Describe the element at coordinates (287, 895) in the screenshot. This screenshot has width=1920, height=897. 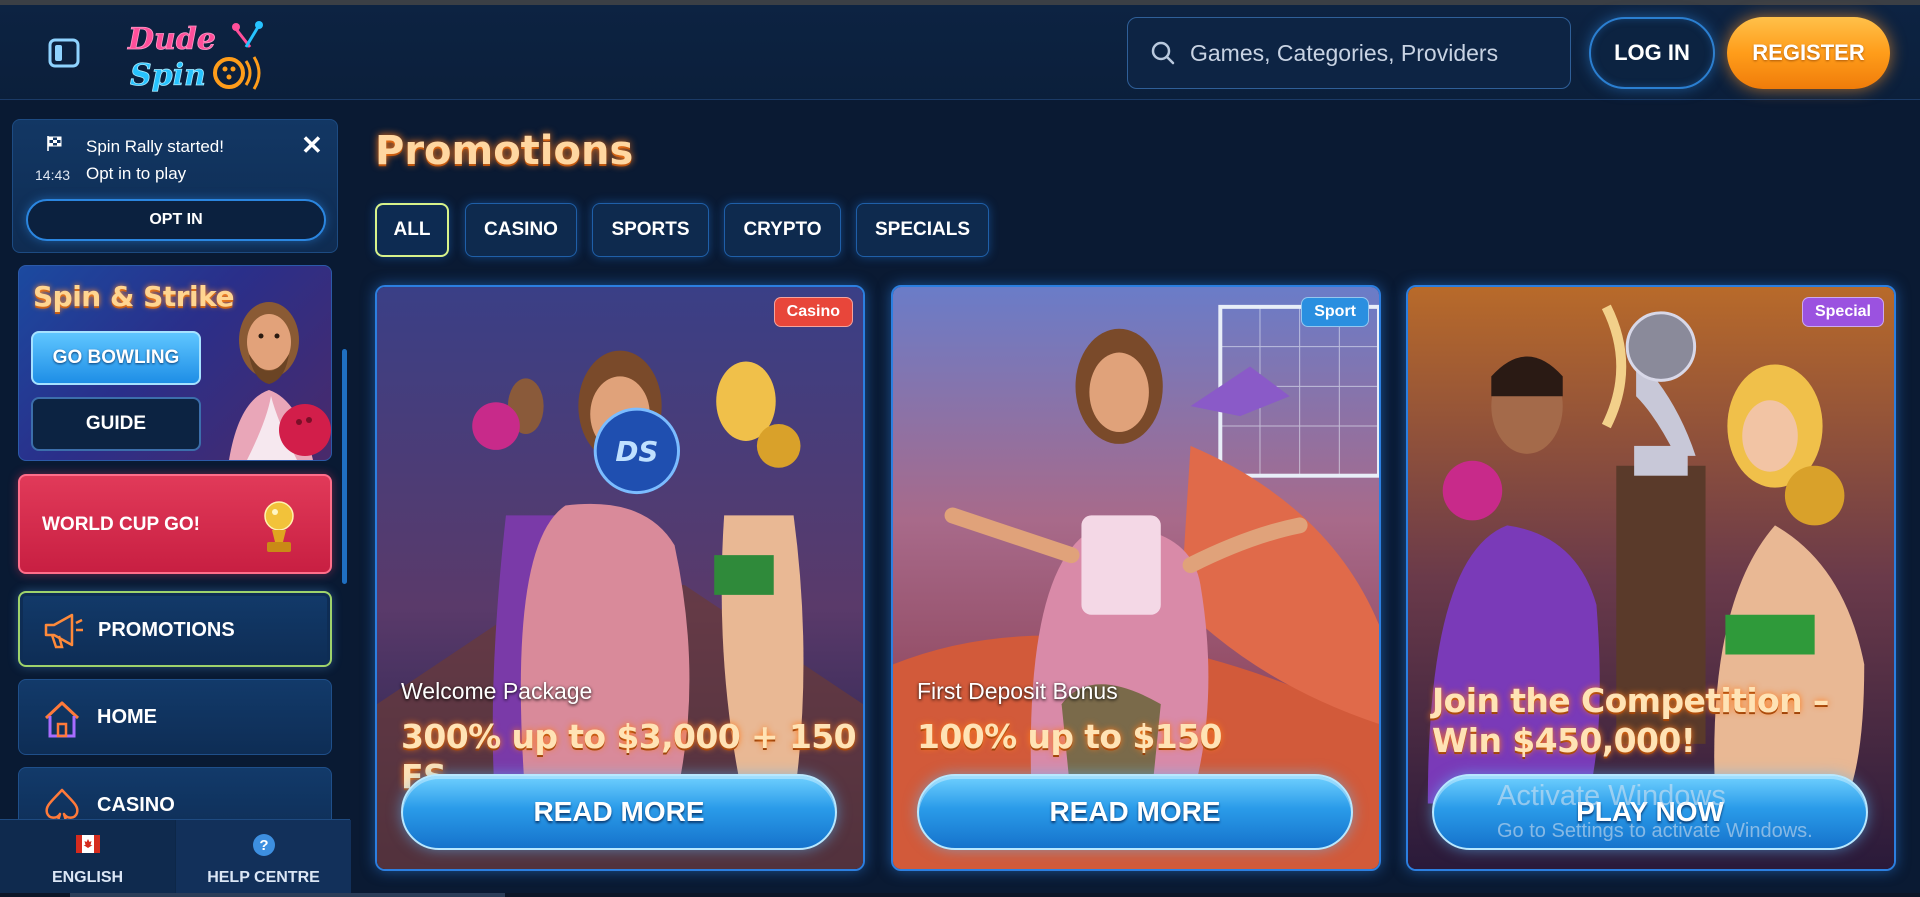
I see `horizontal-scrollbar-thumb` at that location.